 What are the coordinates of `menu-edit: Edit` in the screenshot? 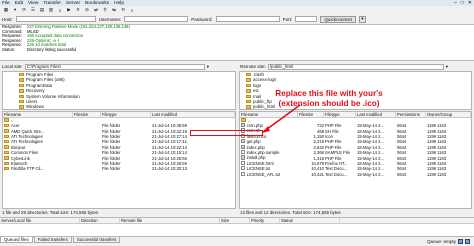 It's located at (19, 3).